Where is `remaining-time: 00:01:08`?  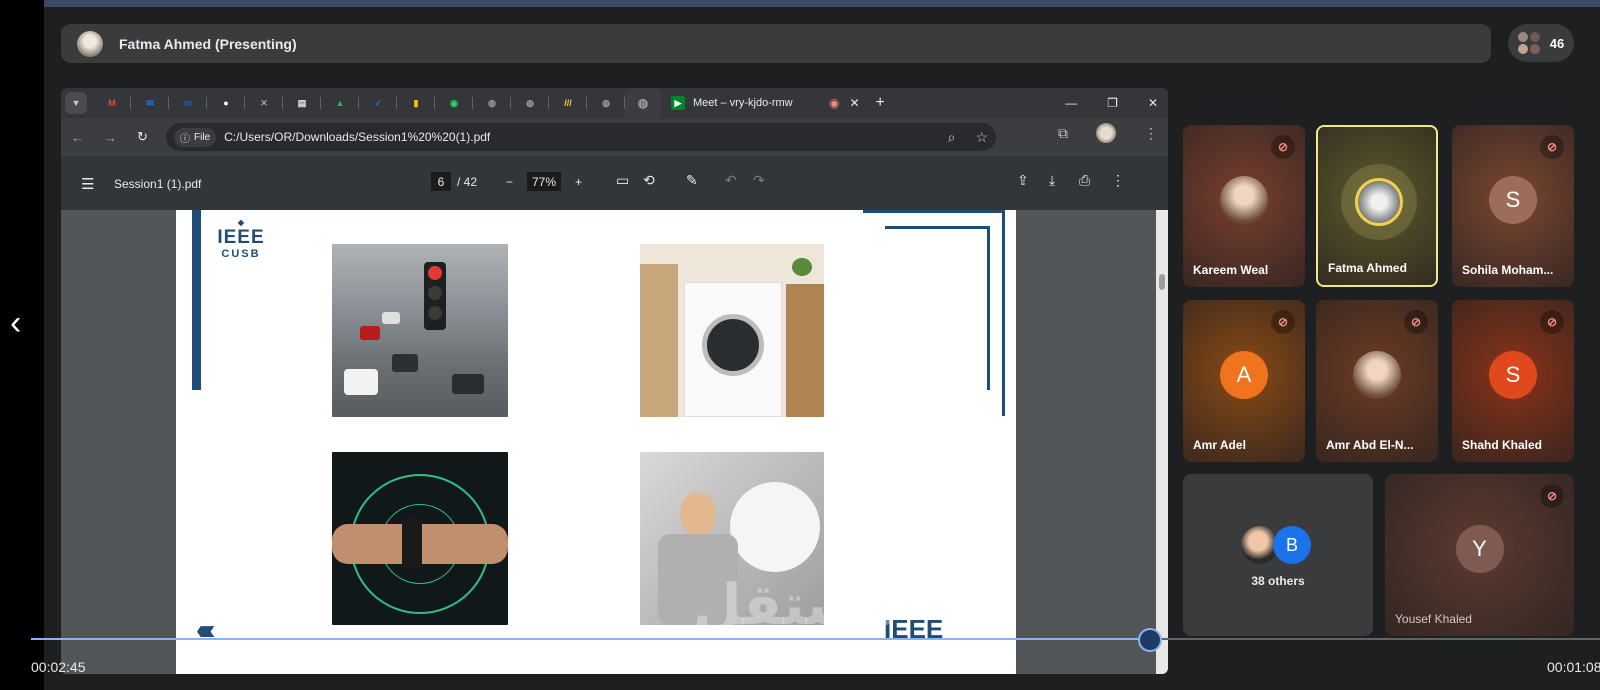 remaining-time: 00:01:08 is located at coordinates (1573, 667).